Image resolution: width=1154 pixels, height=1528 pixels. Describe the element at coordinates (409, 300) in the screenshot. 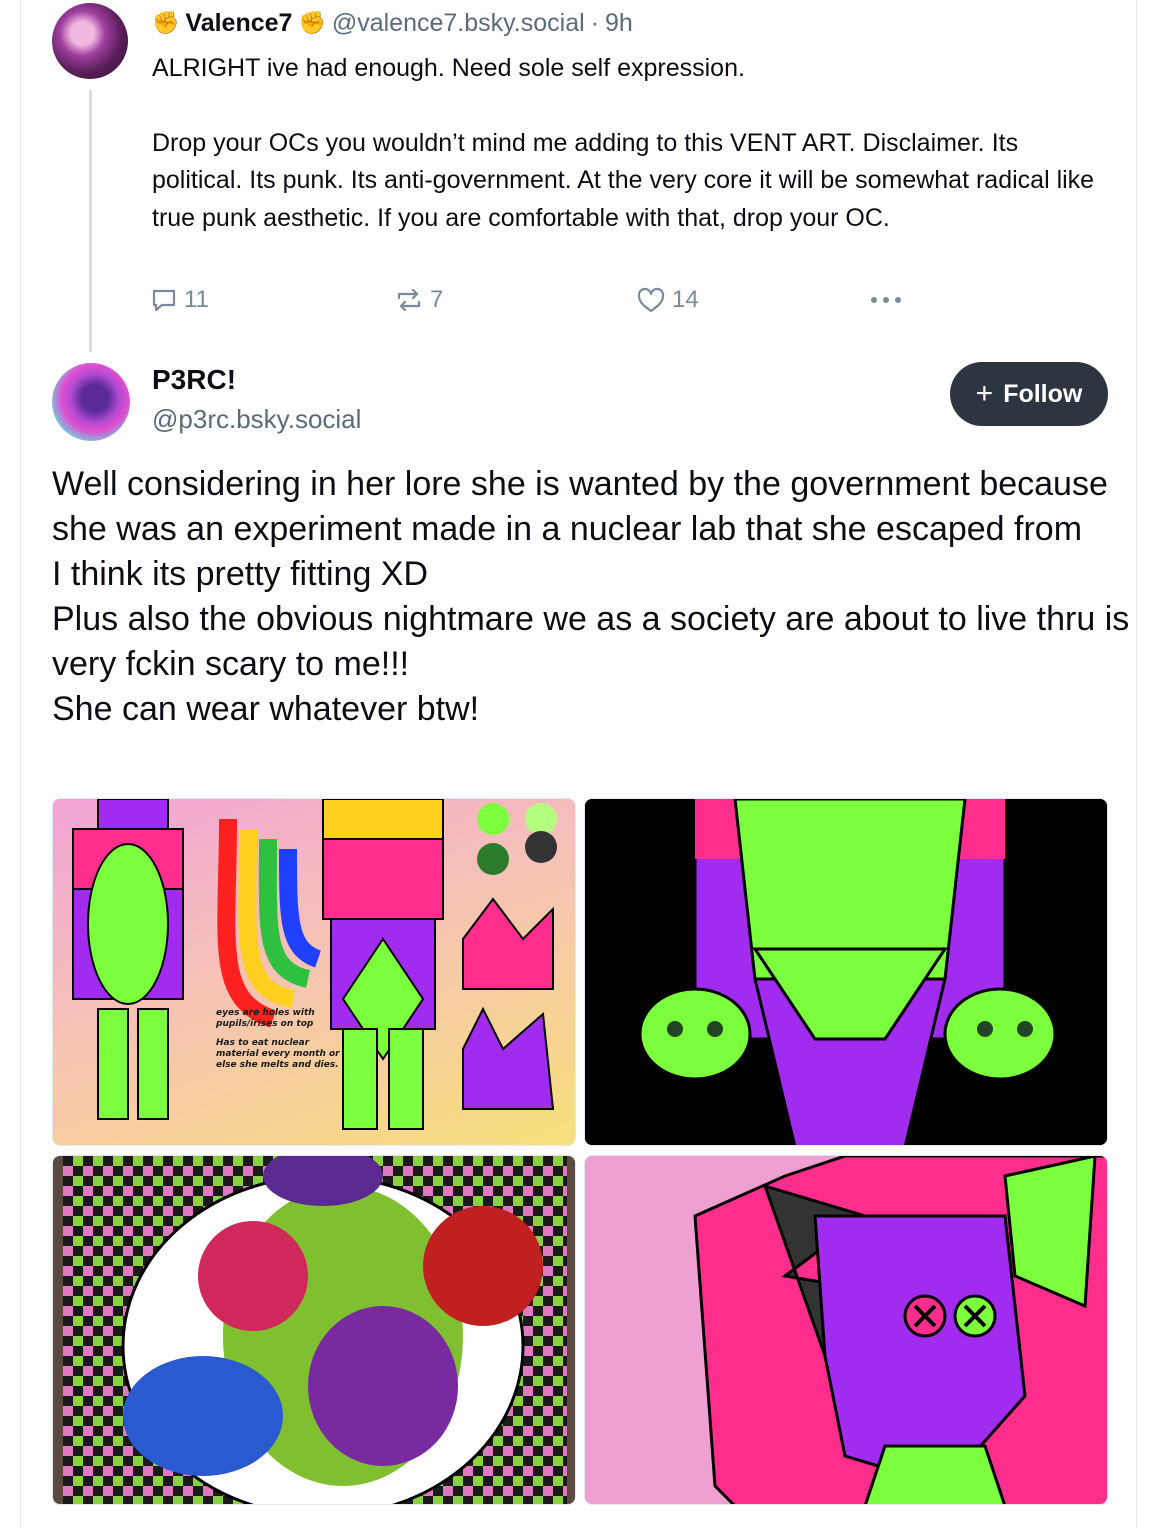

I see `repost-icon` at that location.